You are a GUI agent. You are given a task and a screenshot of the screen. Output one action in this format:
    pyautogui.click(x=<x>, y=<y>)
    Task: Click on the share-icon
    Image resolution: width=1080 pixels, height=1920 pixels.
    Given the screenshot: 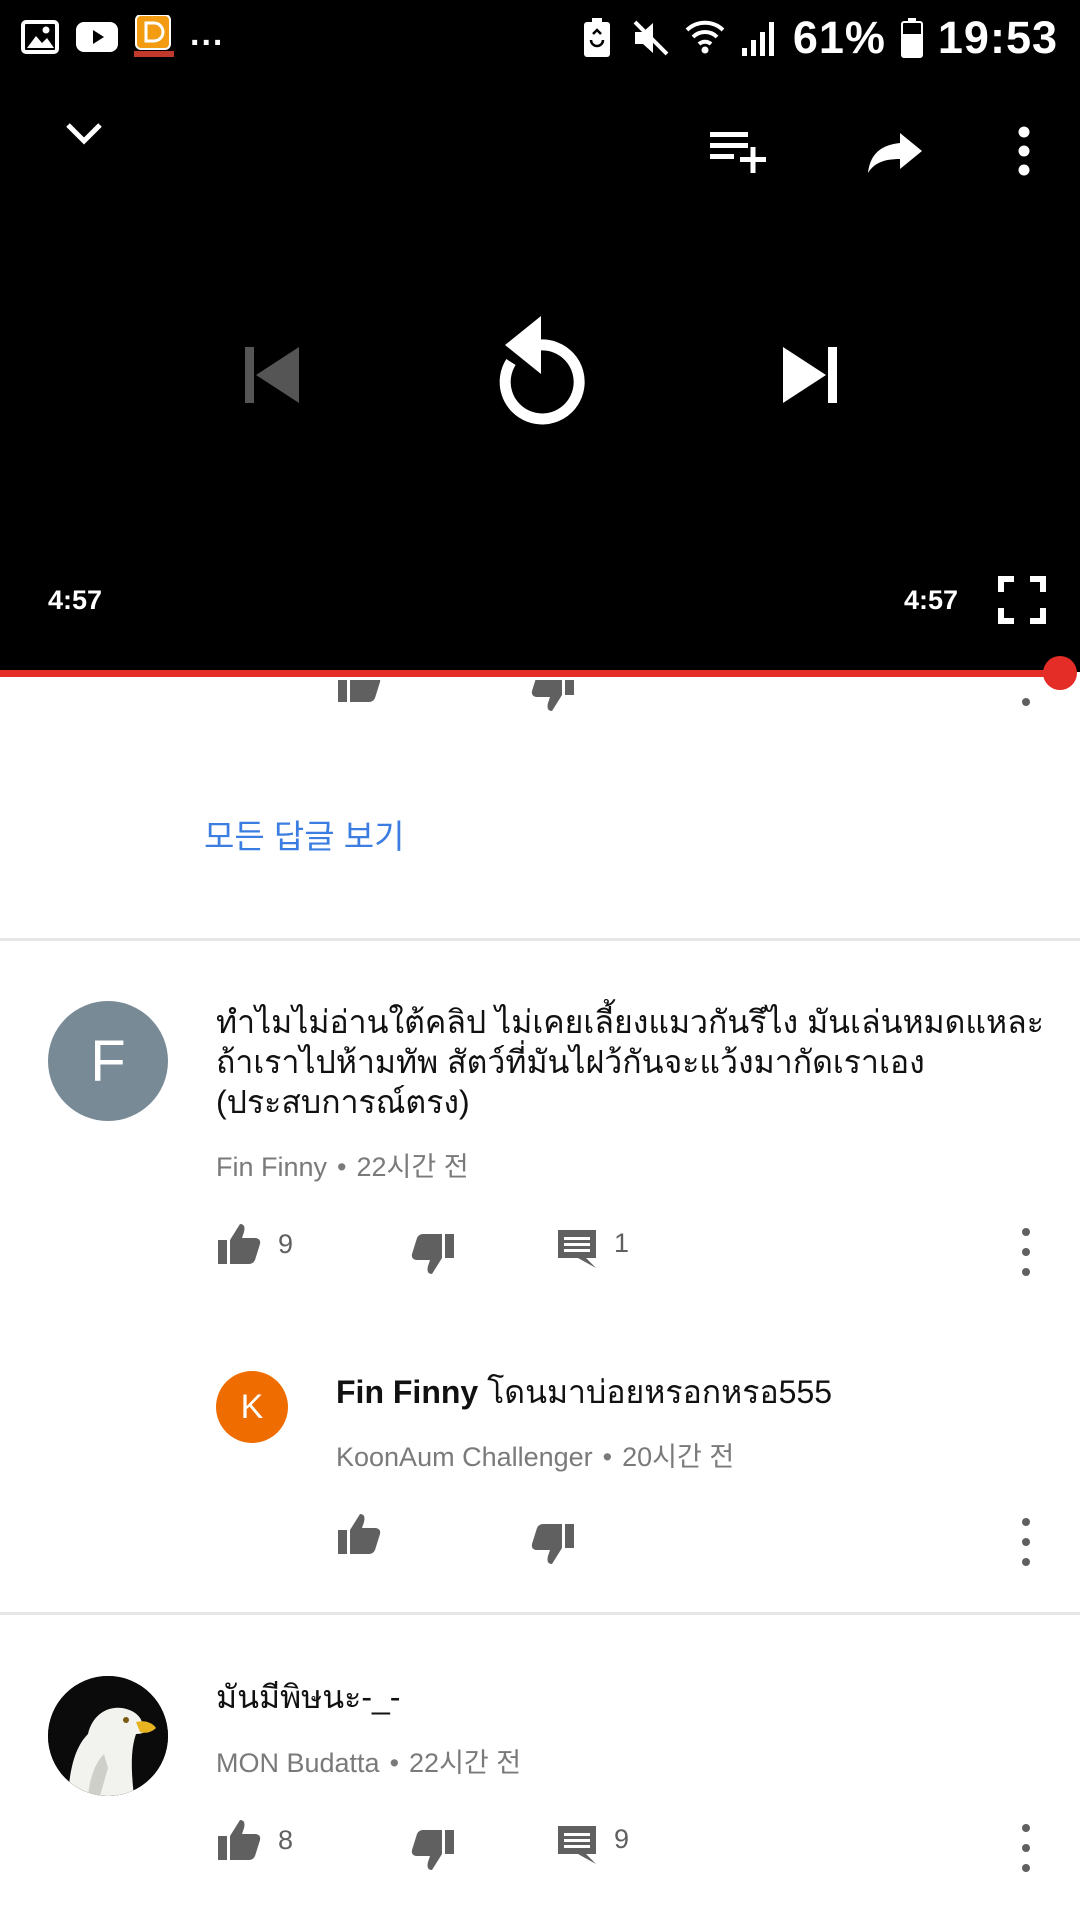 What is the action you would take?
    pyautogui.click(x=895, y=153)
    